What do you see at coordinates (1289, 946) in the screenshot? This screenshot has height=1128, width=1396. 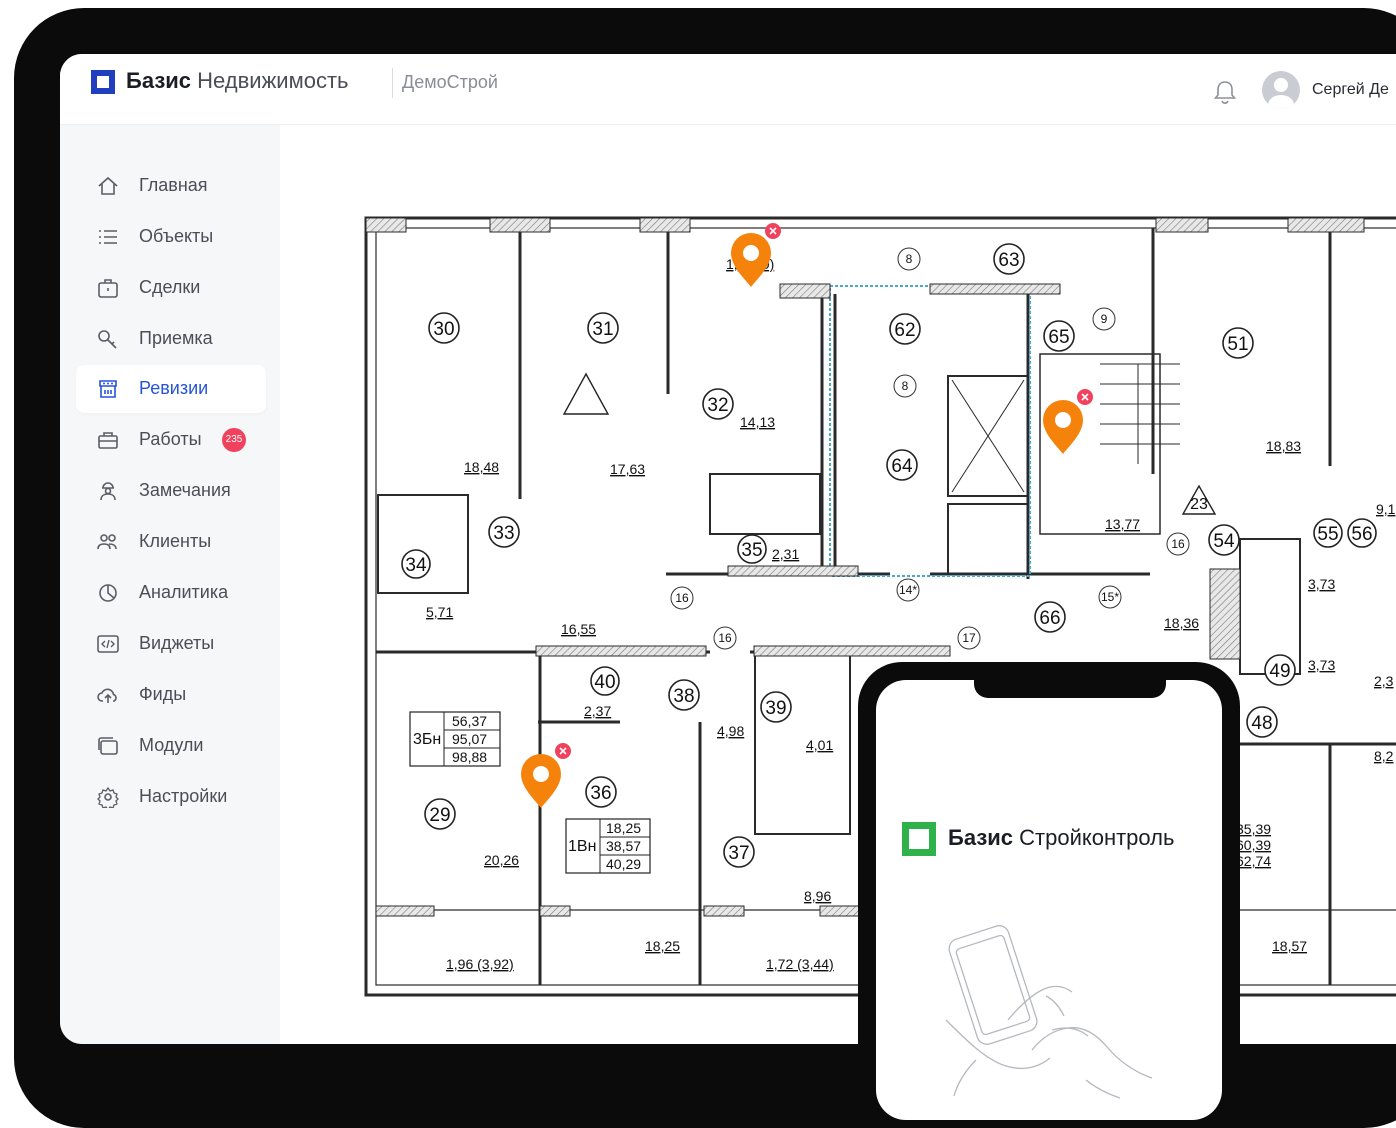 I see `area-label: 18,57` at bounding box center [1289, 946].